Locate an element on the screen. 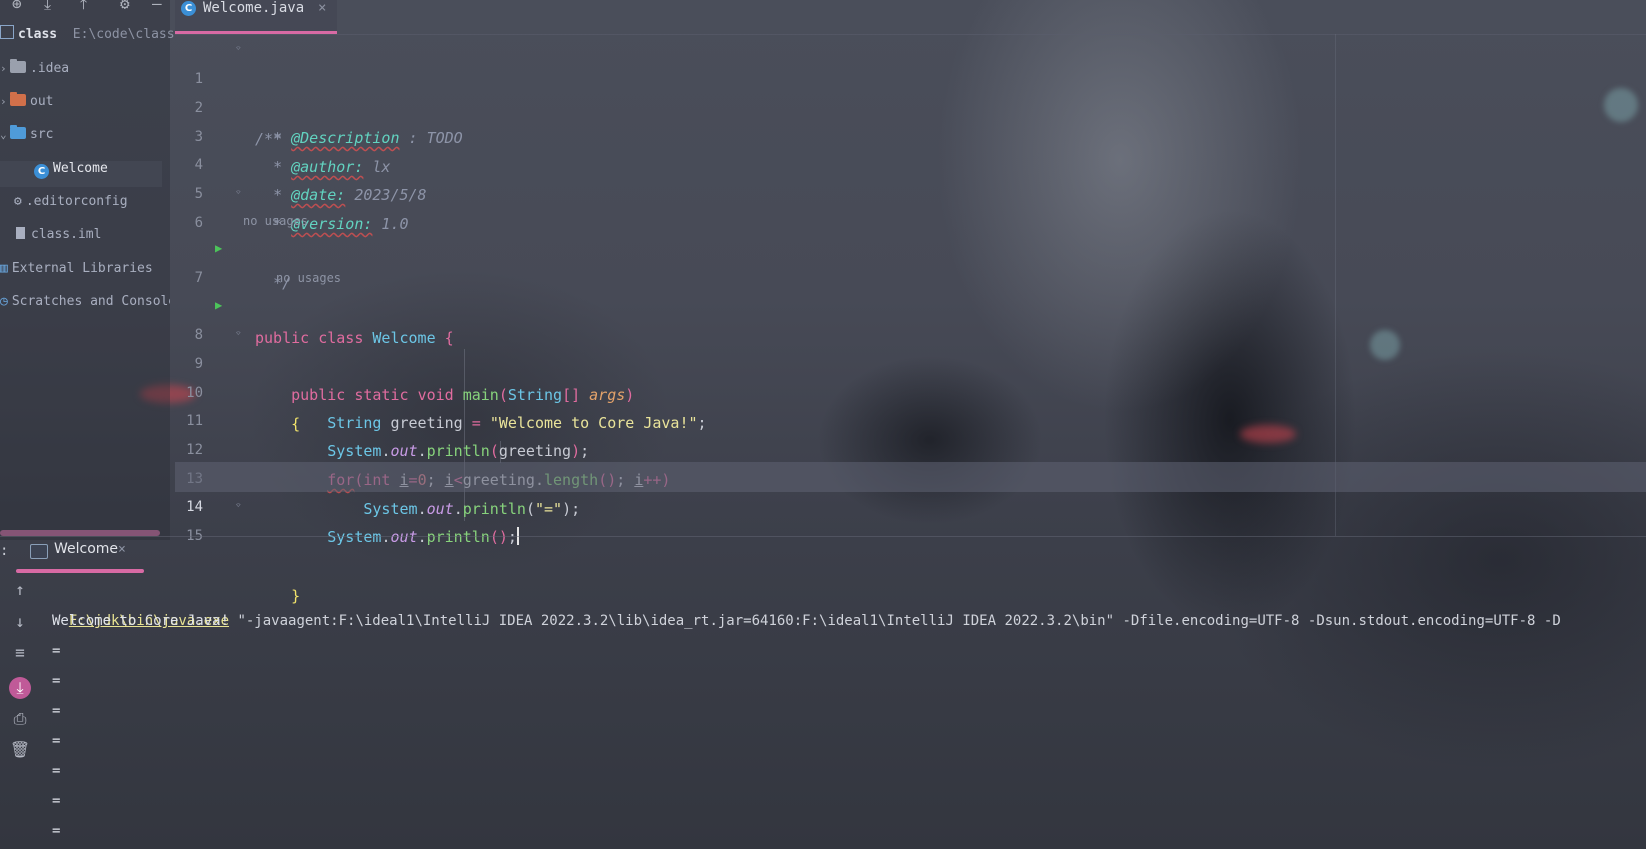 This screenshot has height=849, width=1646. tree-item-idea: › .idea is located at coordinates (34, 69).